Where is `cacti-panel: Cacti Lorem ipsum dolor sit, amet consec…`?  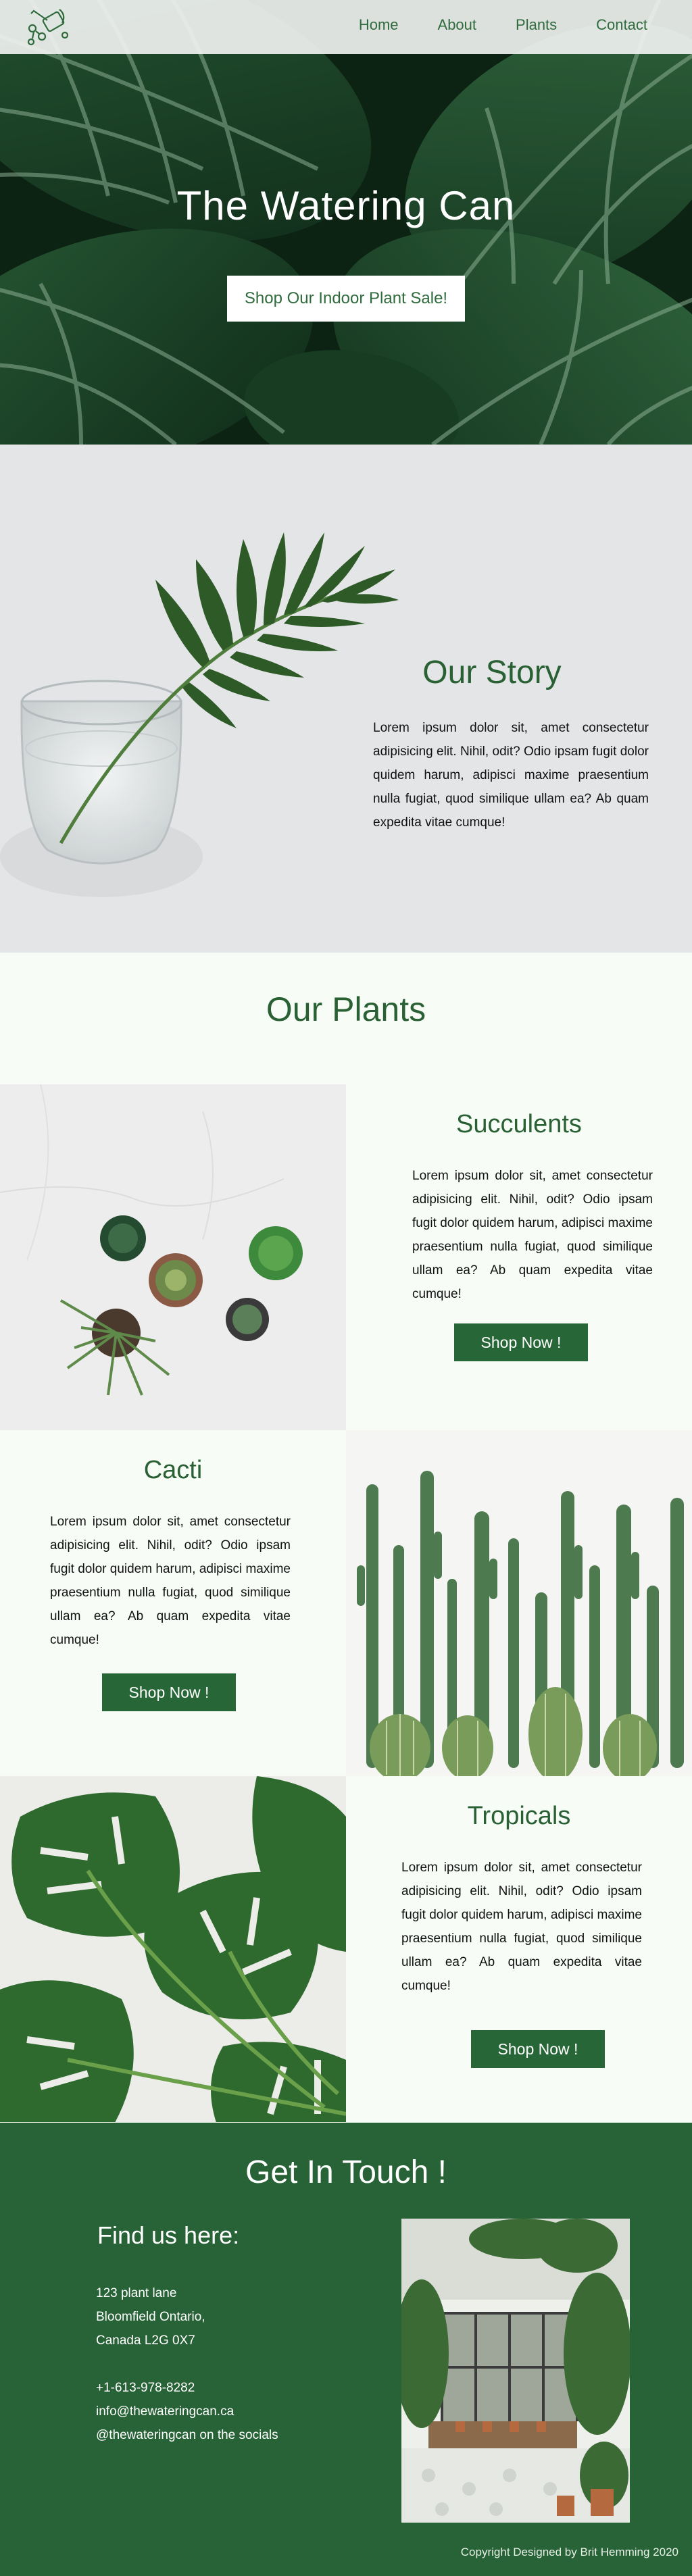 cacti-panel: Cacti Lorem ipsum dolor sit, amet consec… is located at coordinates (173, 1603).